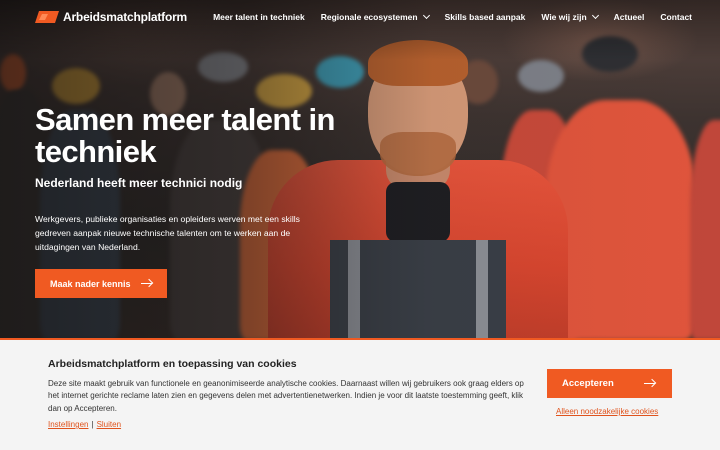 The image size is (720, 450). Describe the element at coordinates (68, 424) in the screenshot. I see `cookie-settings-link: Instellingen` at that location.